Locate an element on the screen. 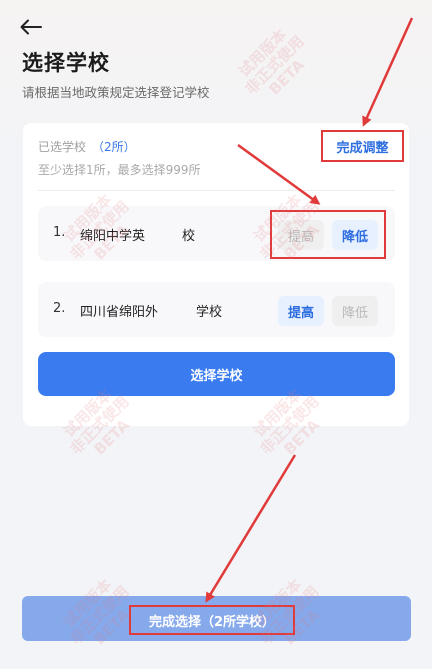  school-row: 2. 四川省绵阳外 学校 提高 降低 is located at coordinates (216, 309).